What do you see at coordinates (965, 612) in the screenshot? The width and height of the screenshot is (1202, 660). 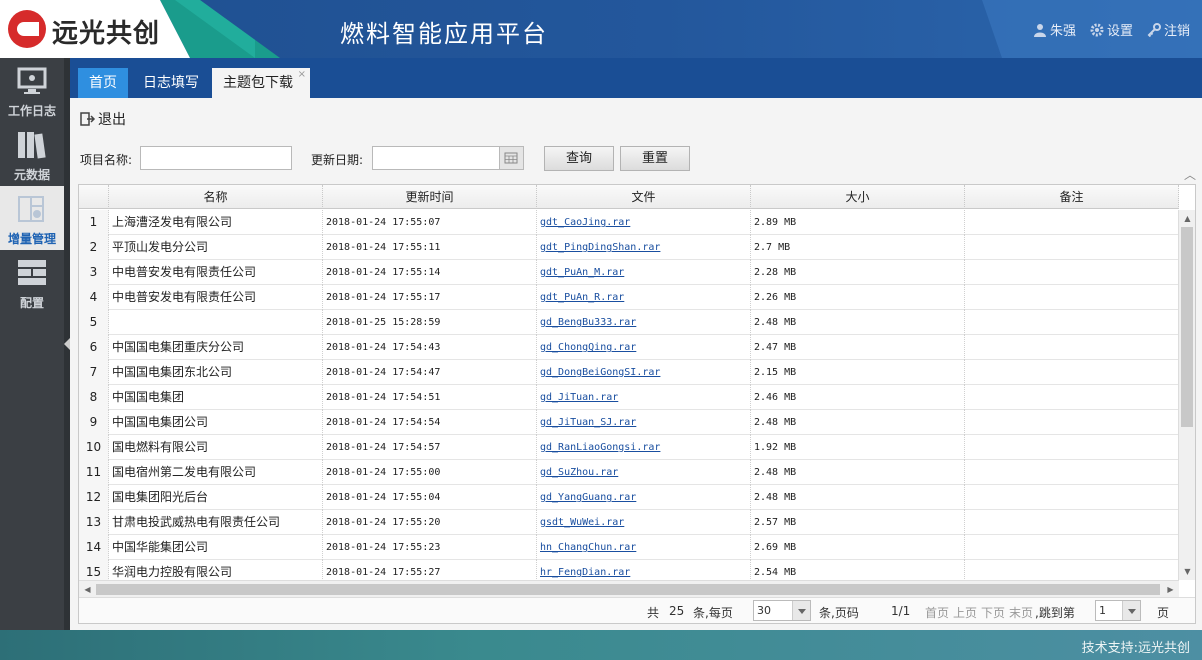 I see `prev-page-link: 上页` at bounding box center [965, 612].